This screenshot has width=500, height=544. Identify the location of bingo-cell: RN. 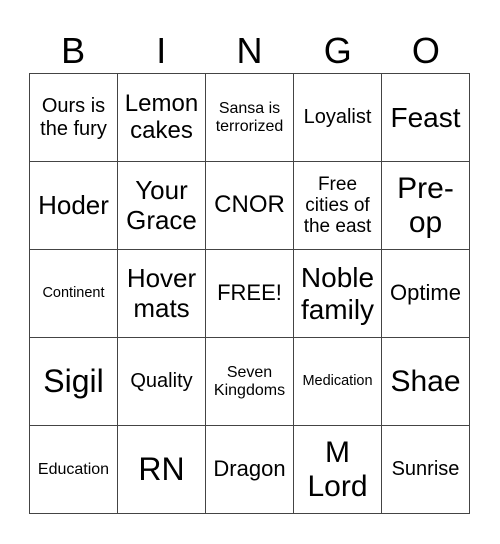
(162, 470).